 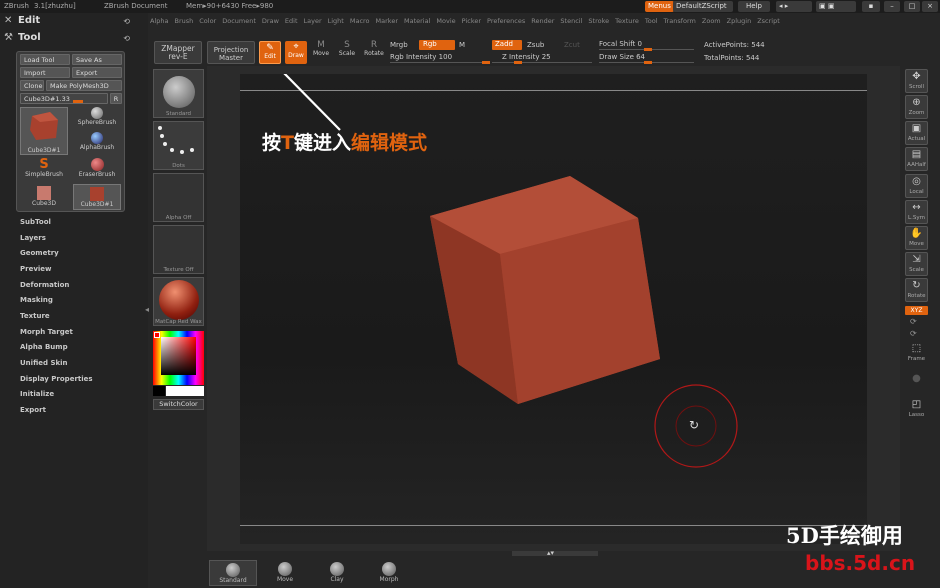 I want to click on focal-shift-knob, so click(x=648, y=49).